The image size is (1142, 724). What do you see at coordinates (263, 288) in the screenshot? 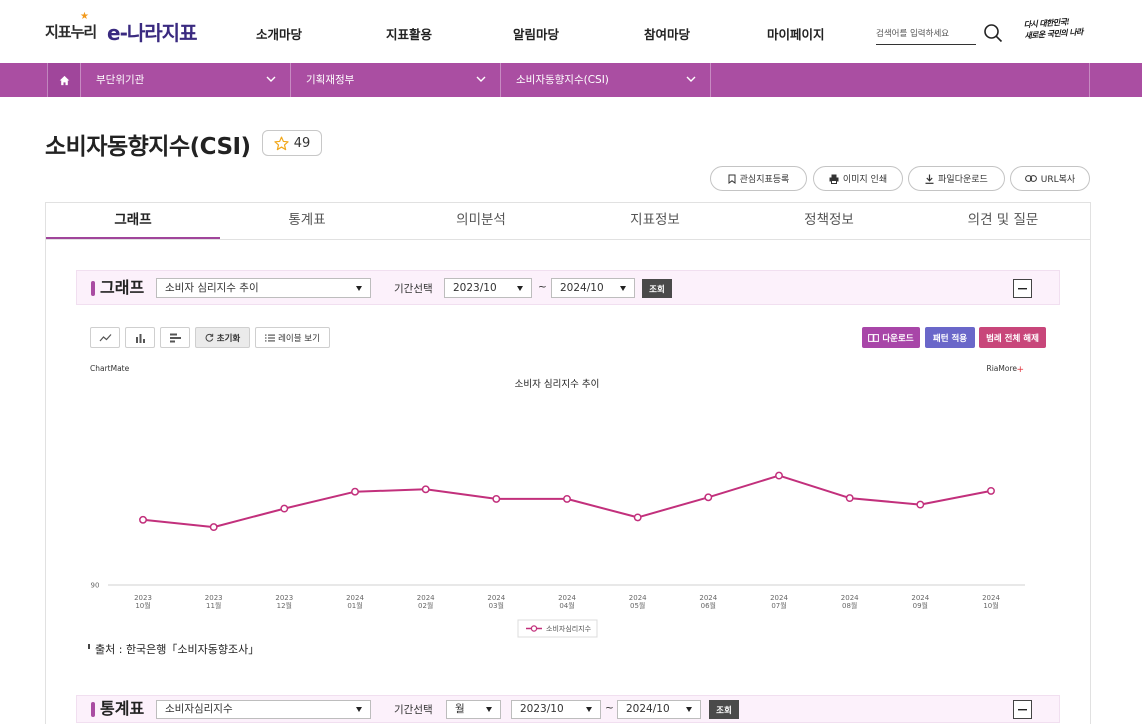
I see `chart-select: 소비자 심리지수 추이` at bounding box center [263, 288].